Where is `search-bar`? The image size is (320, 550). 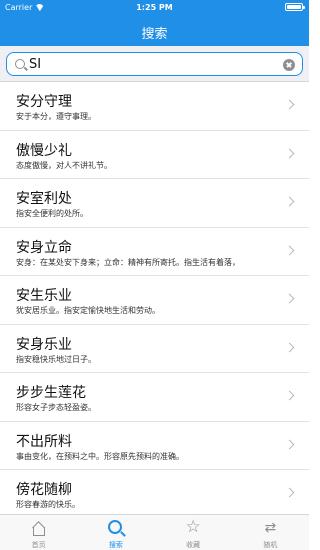 search-bar is located at coordinates (154, 64).